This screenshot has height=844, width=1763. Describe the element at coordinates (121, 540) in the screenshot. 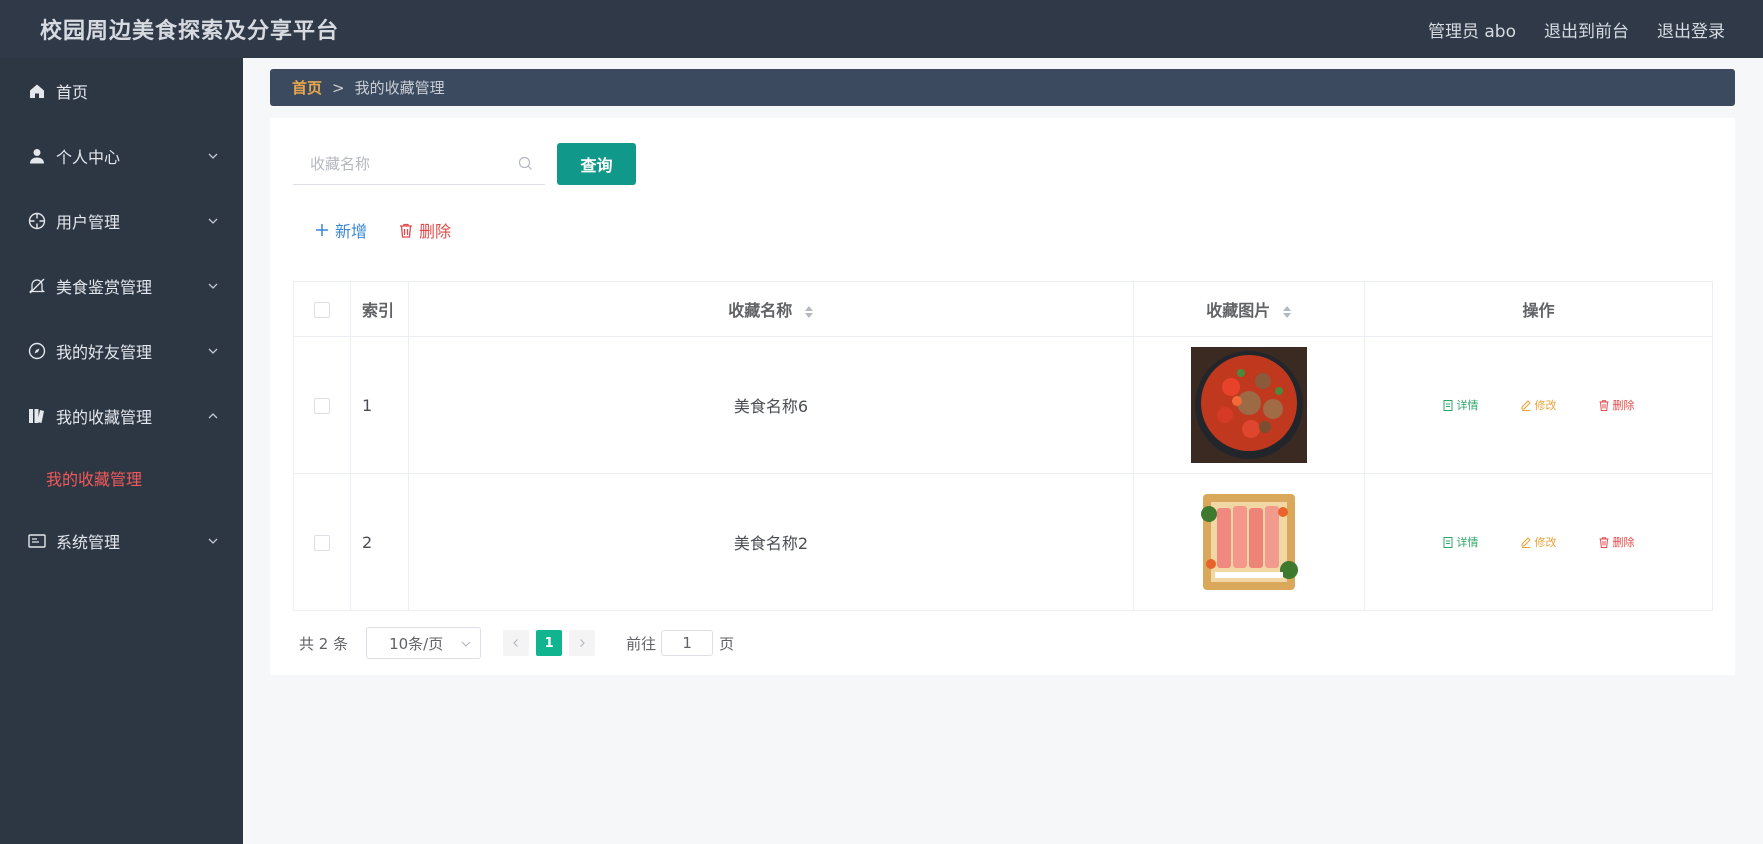

I see `sidebar-item-system: 系统管理` at that location.